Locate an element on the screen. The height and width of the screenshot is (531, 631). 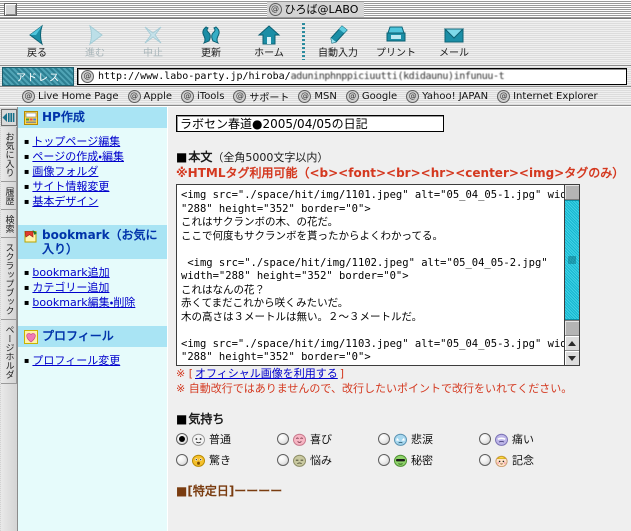
scrollbar-thumb-top is located at coordinates (572, 192).